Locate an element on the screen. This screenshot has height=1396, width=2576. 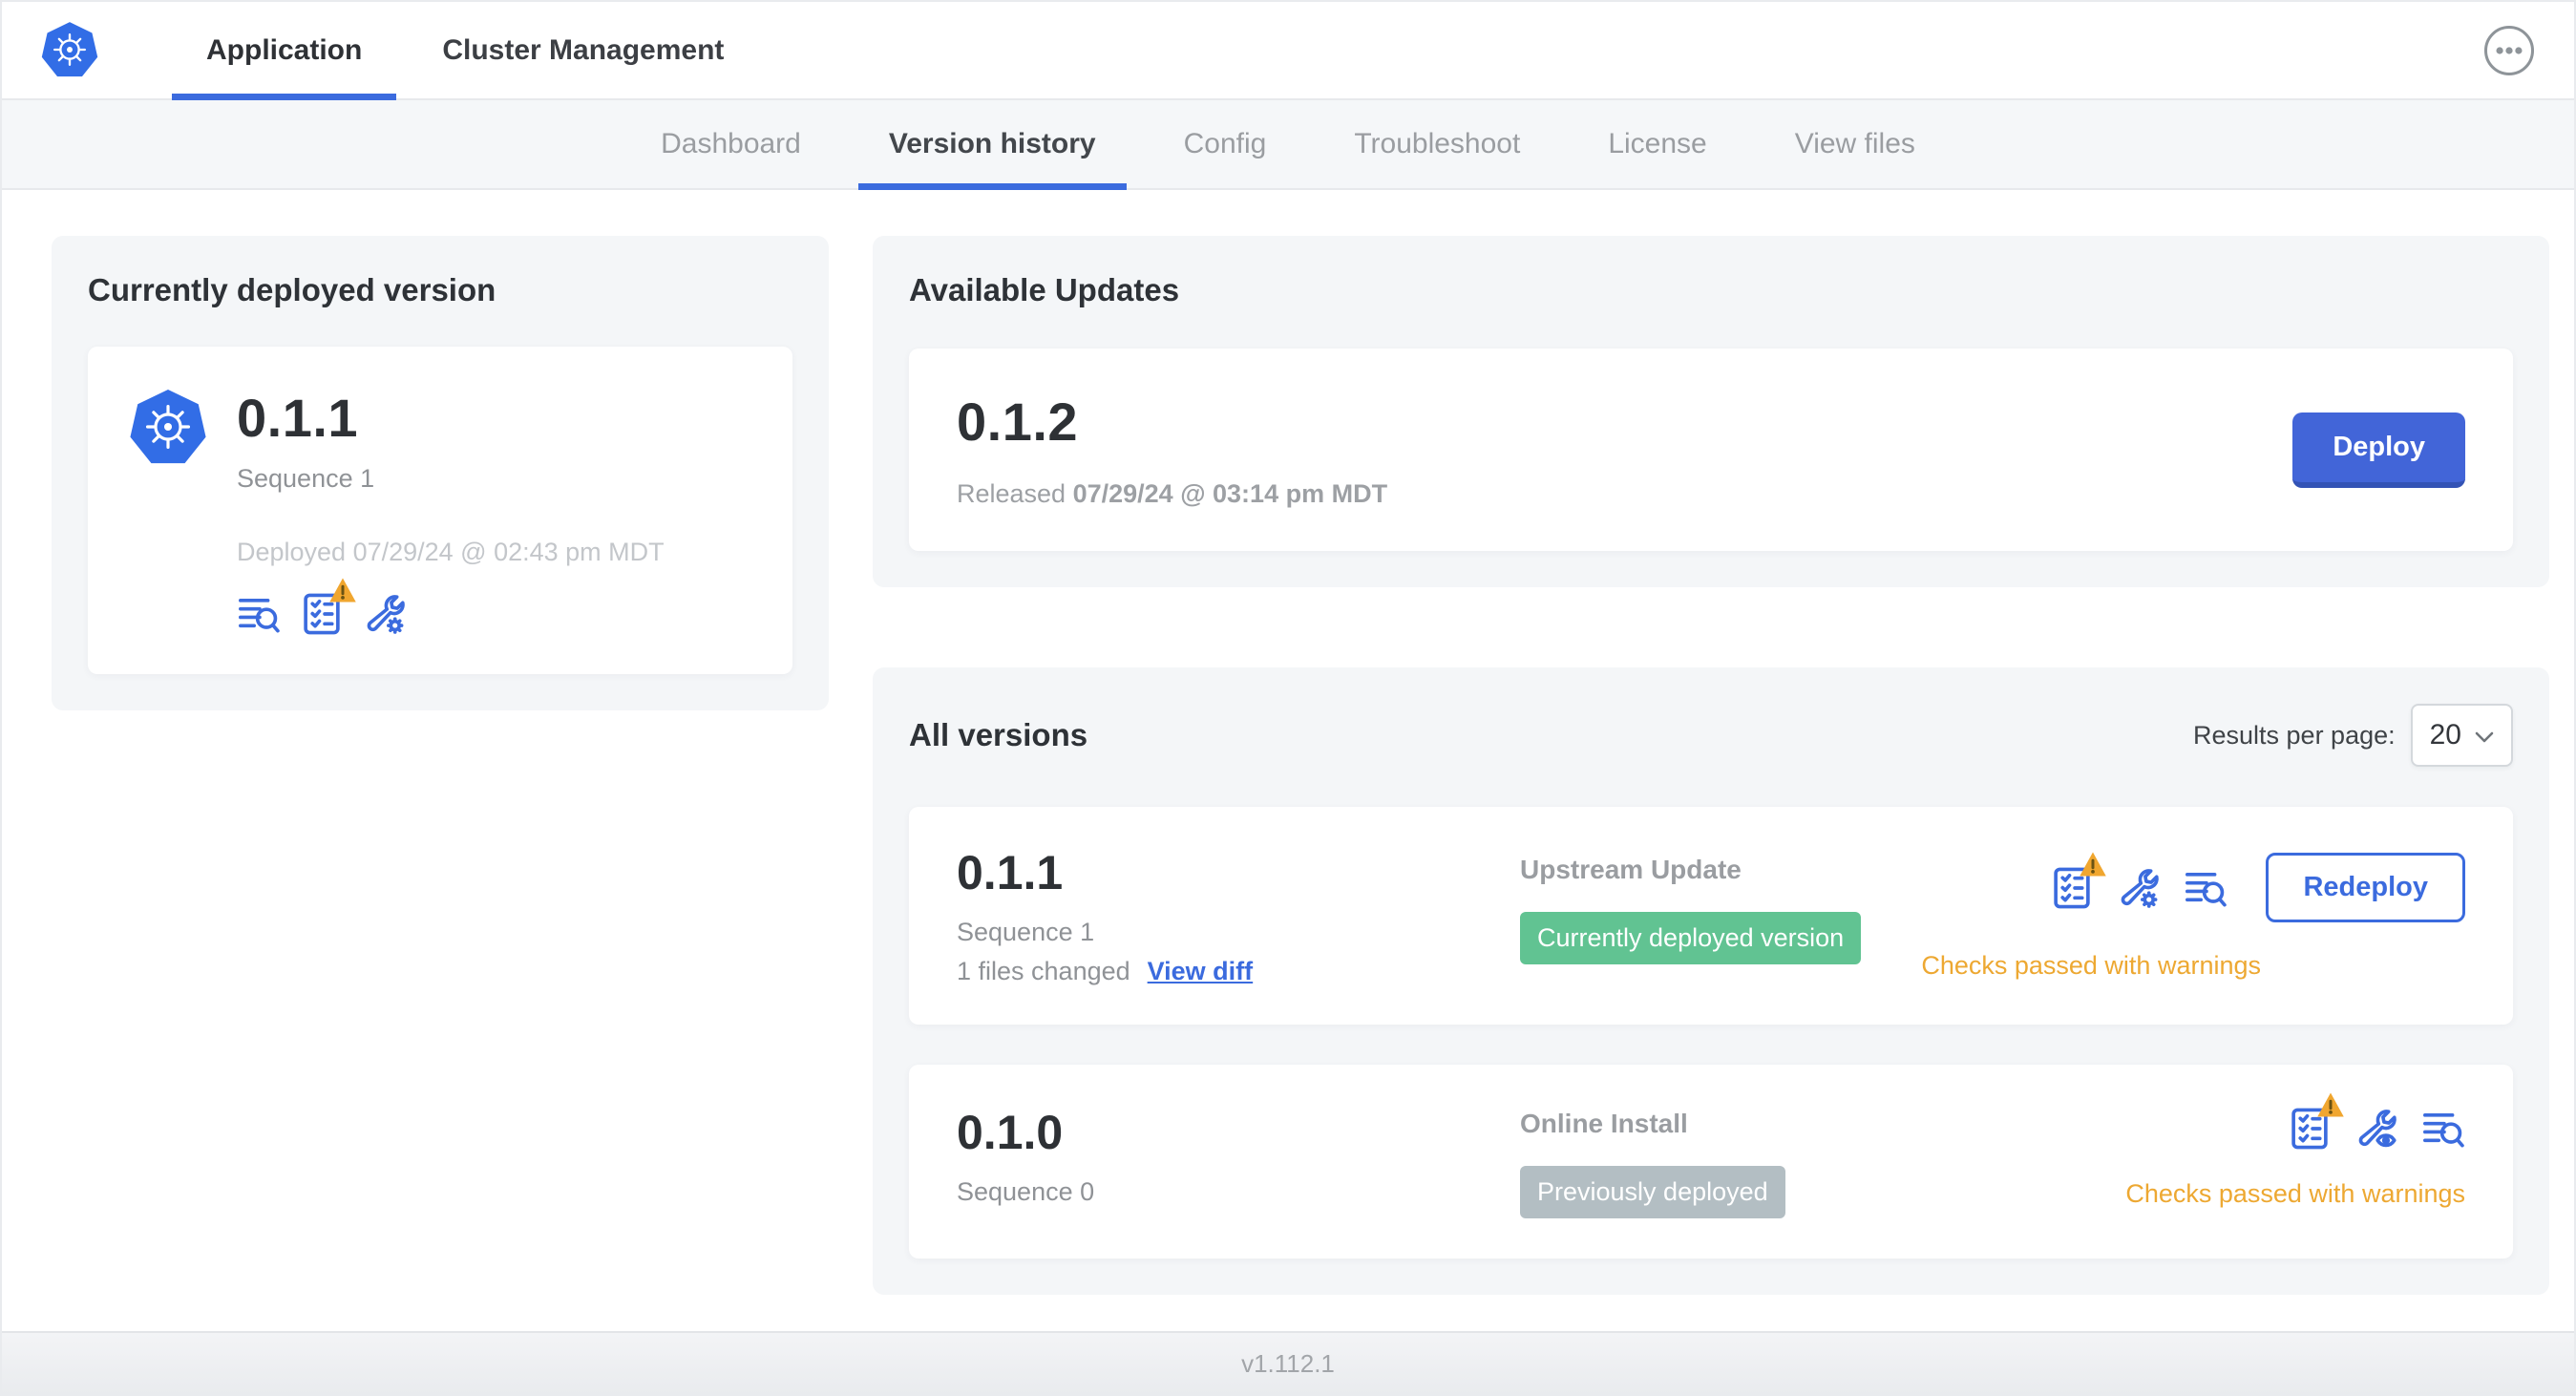
files-changed: 1 files changed View diff is located at coordinates (1238, 971).